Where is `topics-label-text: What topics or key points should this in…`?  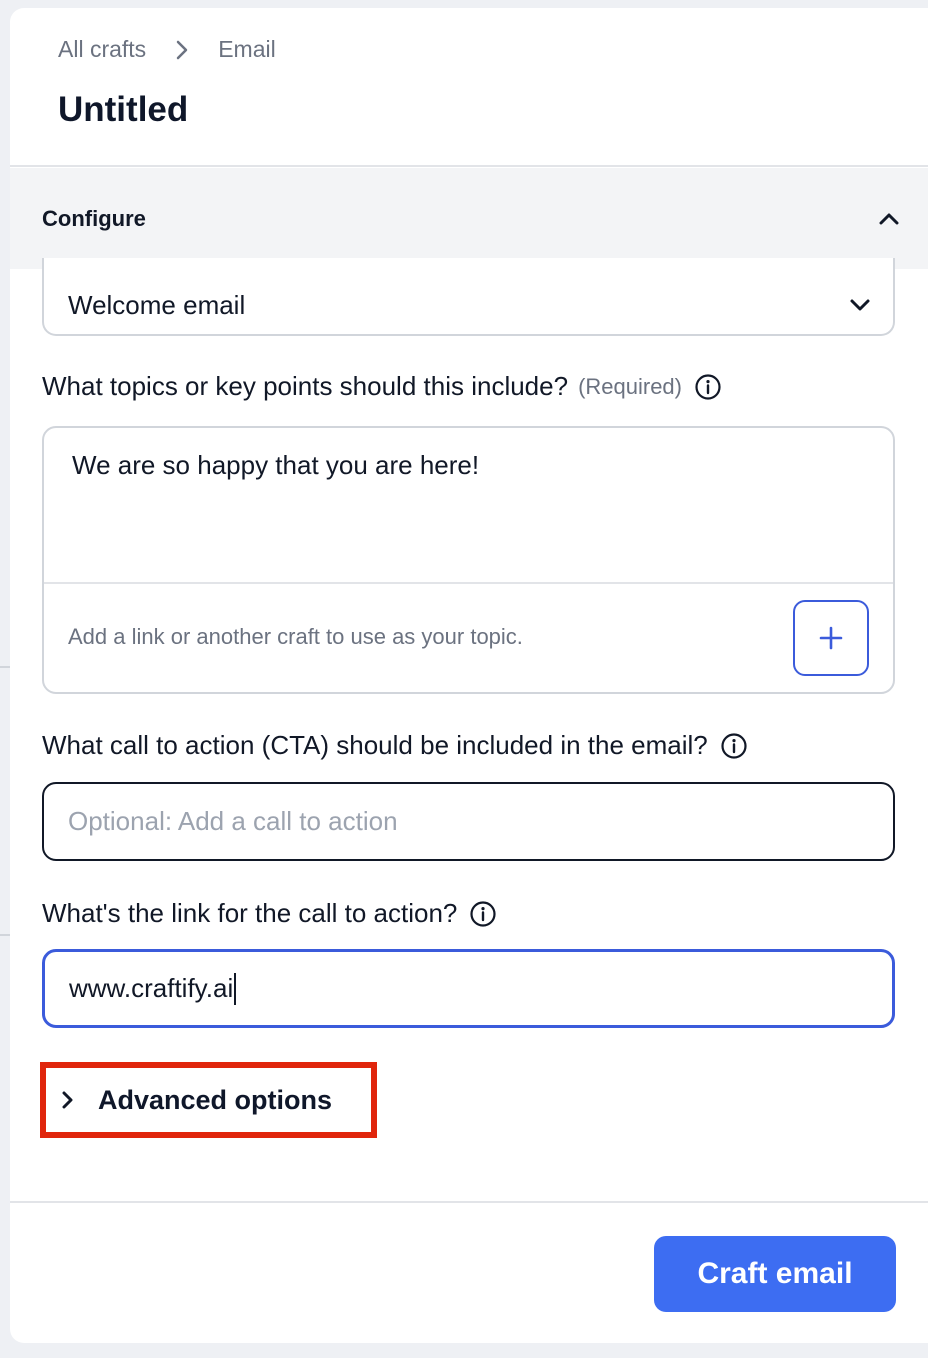 topics-label-text: What topics or key points should this in… is located at coordinates (305, 386).